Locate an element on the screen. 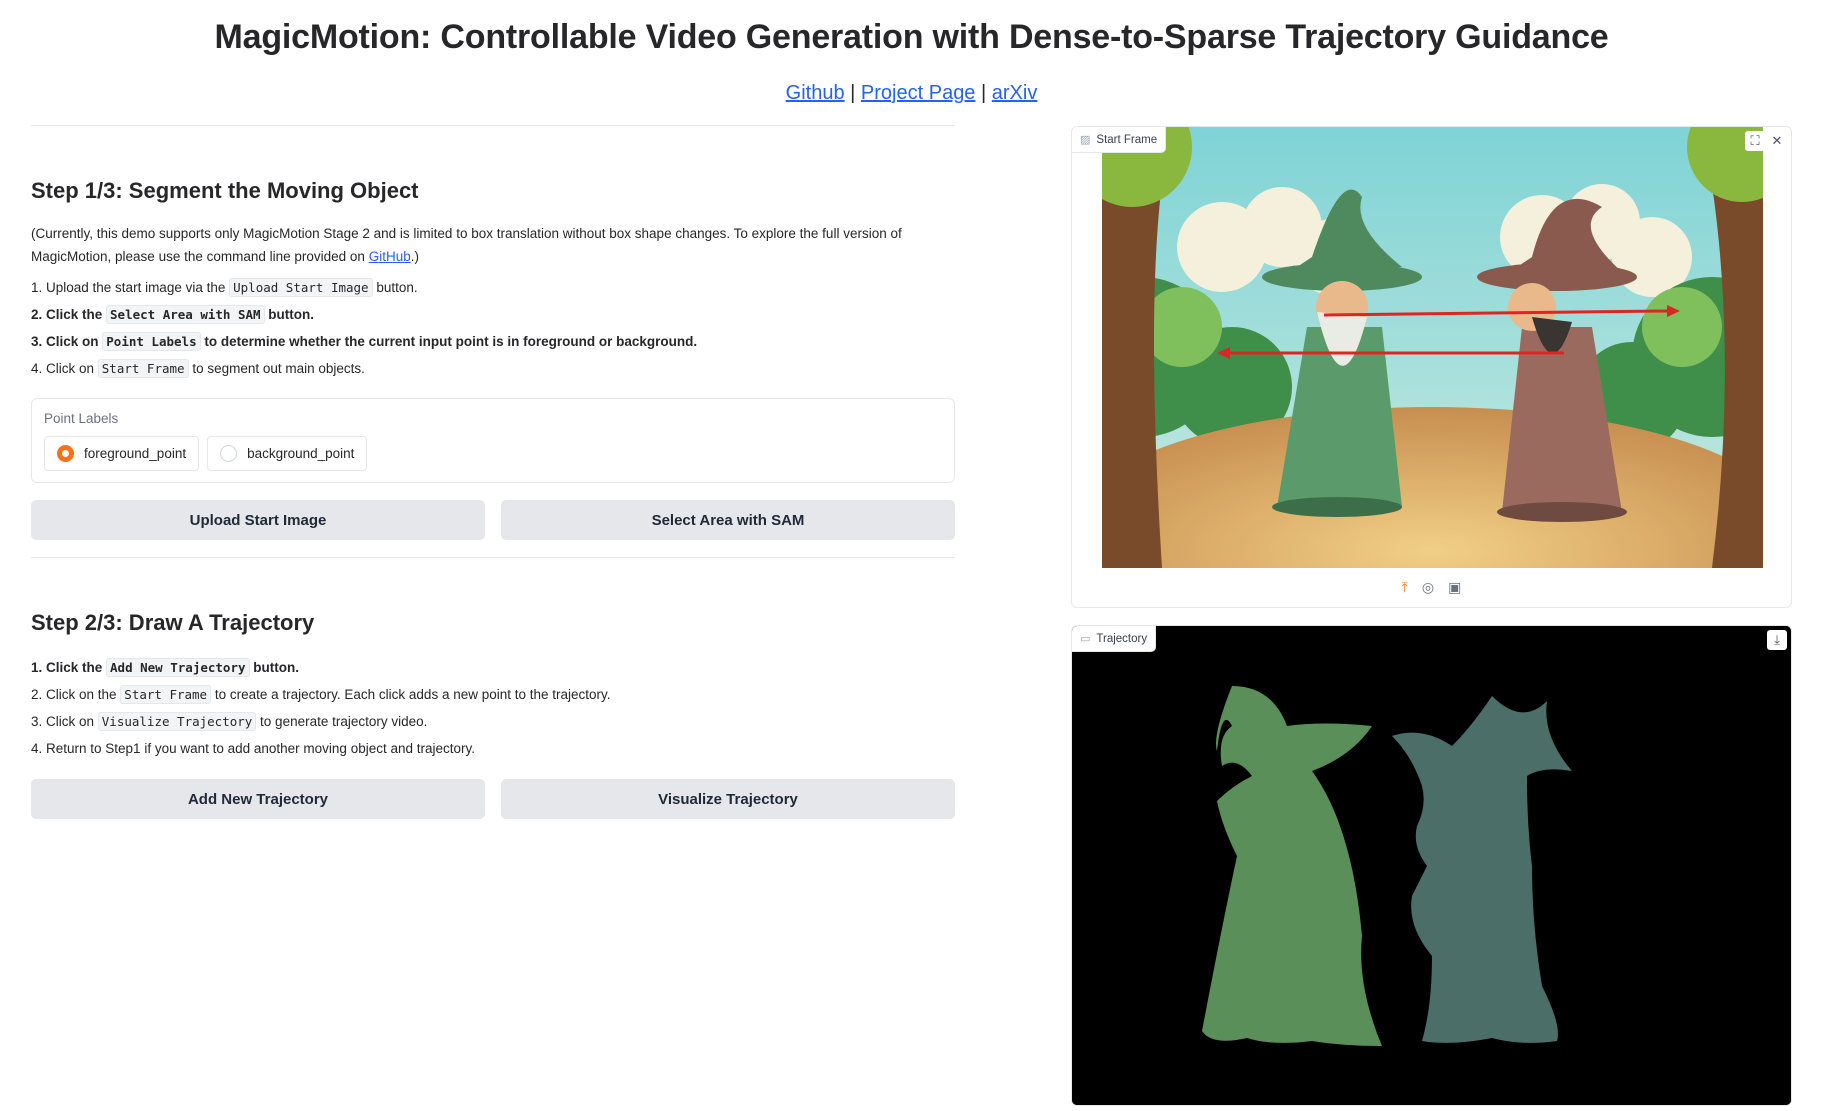  list-item: 1. Click the Add New Trajectory button. is located at coordinates (165, 667).